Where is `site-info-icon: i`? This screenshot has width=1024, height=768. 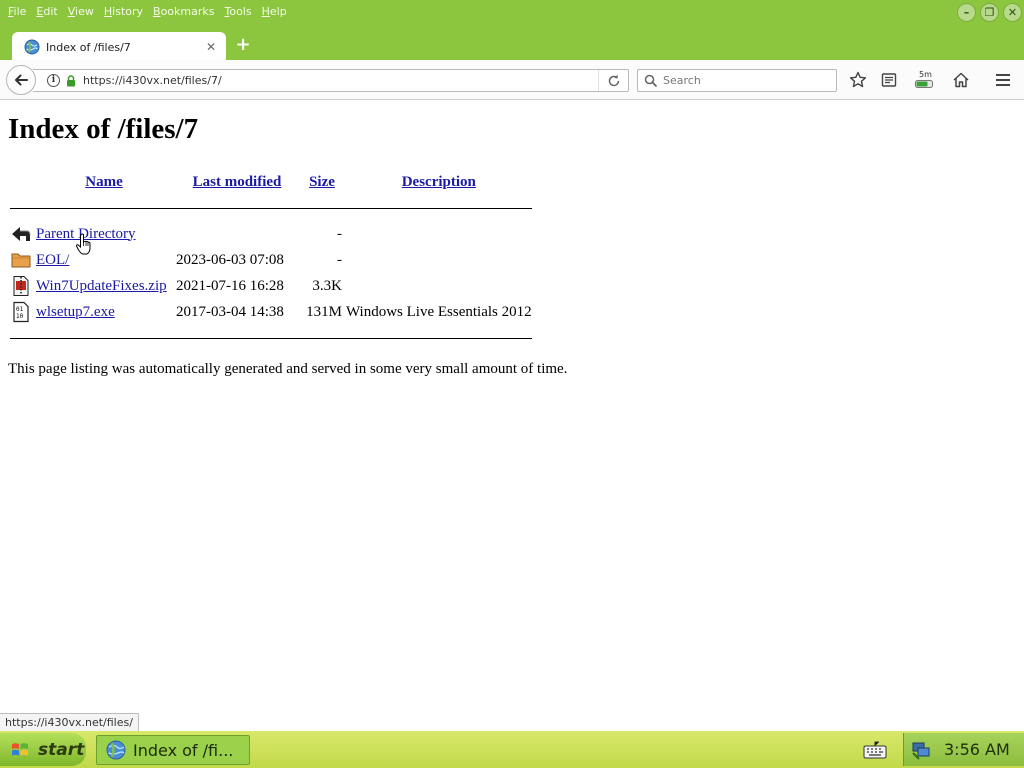 site-info-icon: i is located at coordinates (53, 80).